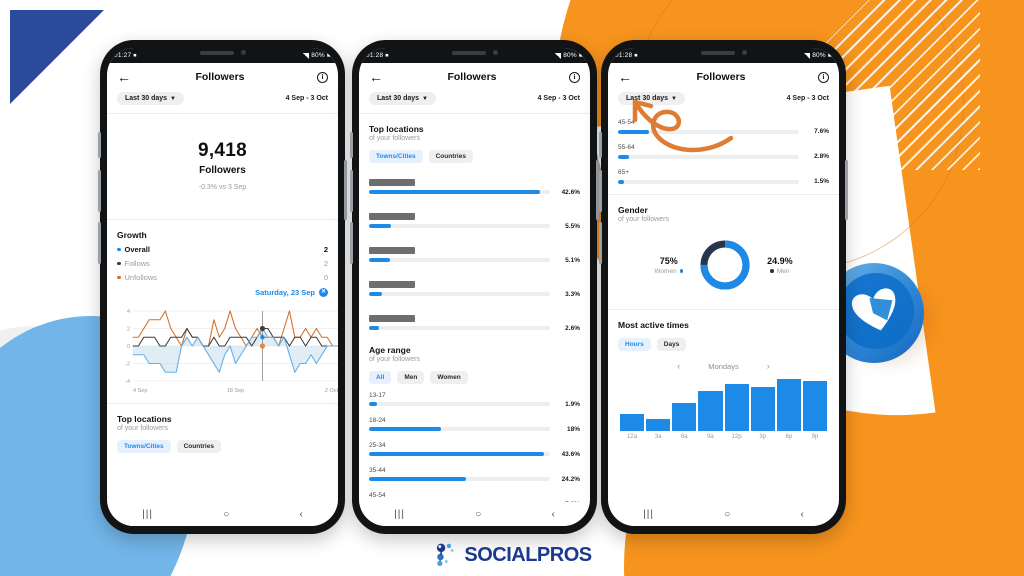  I want to click on hour-bar, so click(658, 425).